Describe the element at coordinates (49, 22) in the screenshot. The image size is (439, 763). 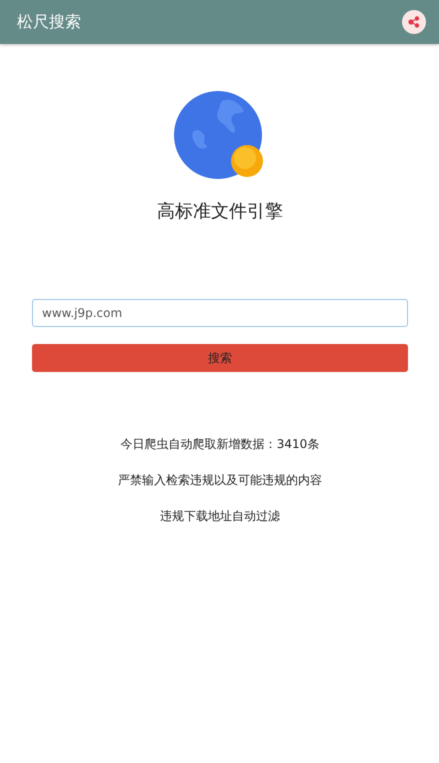
I see `app-title: 松尺搜索` at that location.